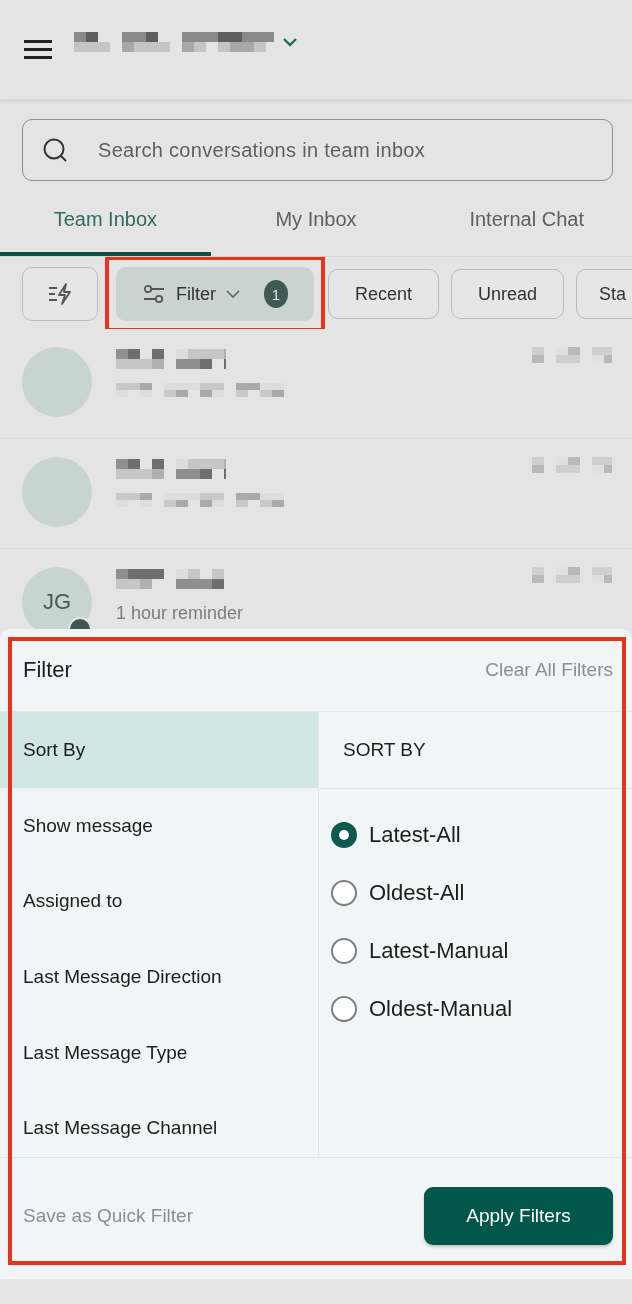  I want to click on avatar: JG, so click(57, 598).